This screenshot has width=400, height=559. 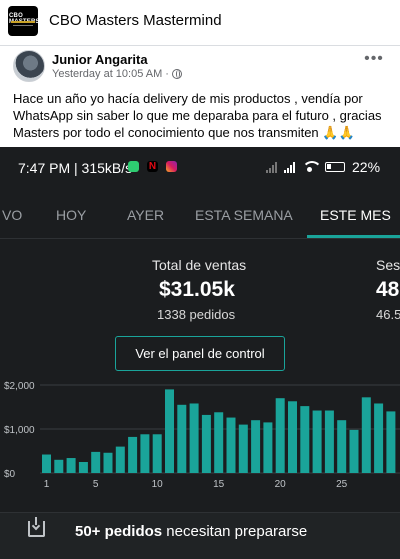 I want to click on period-tabs: VO HOY AYER ESTA SEMANA ESTE MES, so click(x=200, y=218).